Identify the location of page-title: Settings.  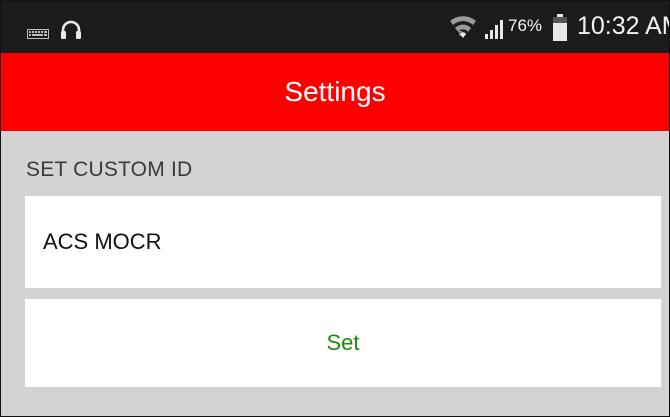
(335, 91).